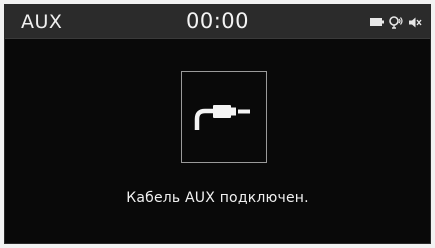  What do you see at coordinates (224, 117) in the screenshot?
I see `aux-cable-plug-icon` at bounding box center [224, 117].